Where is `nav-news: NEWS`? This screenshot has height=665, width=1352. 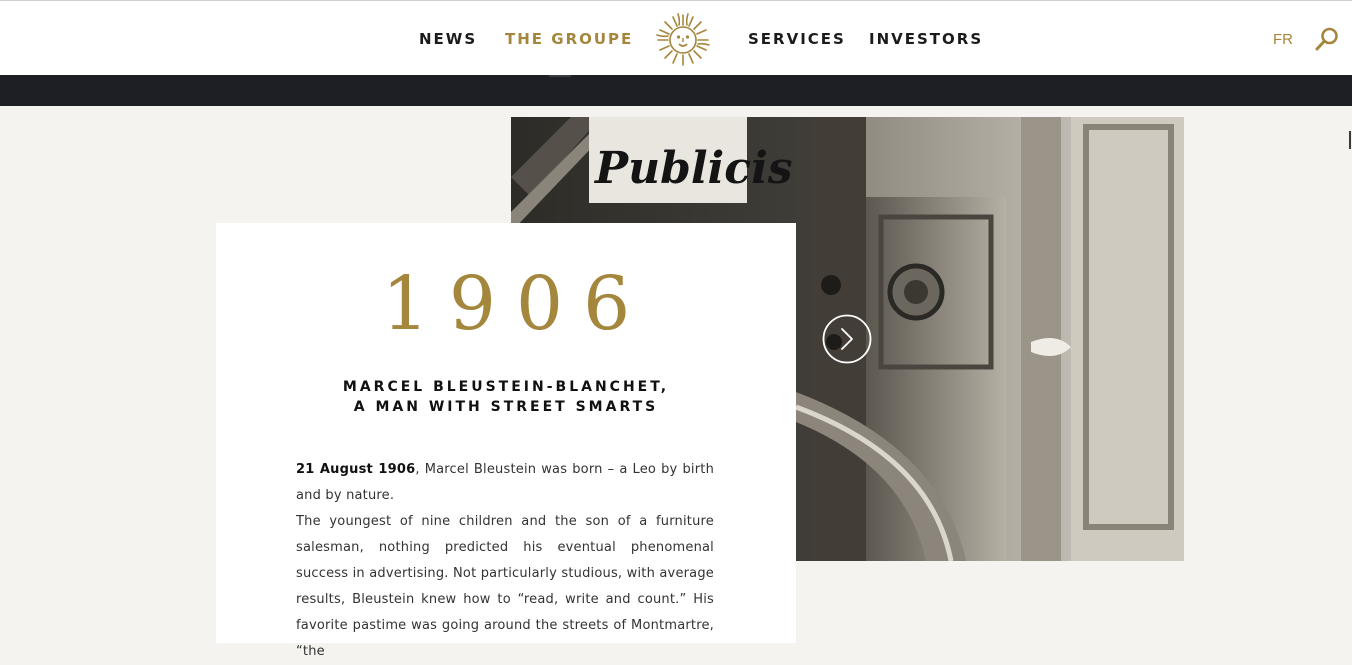
nav-news: NEWS is located at coordinates (448, 39).